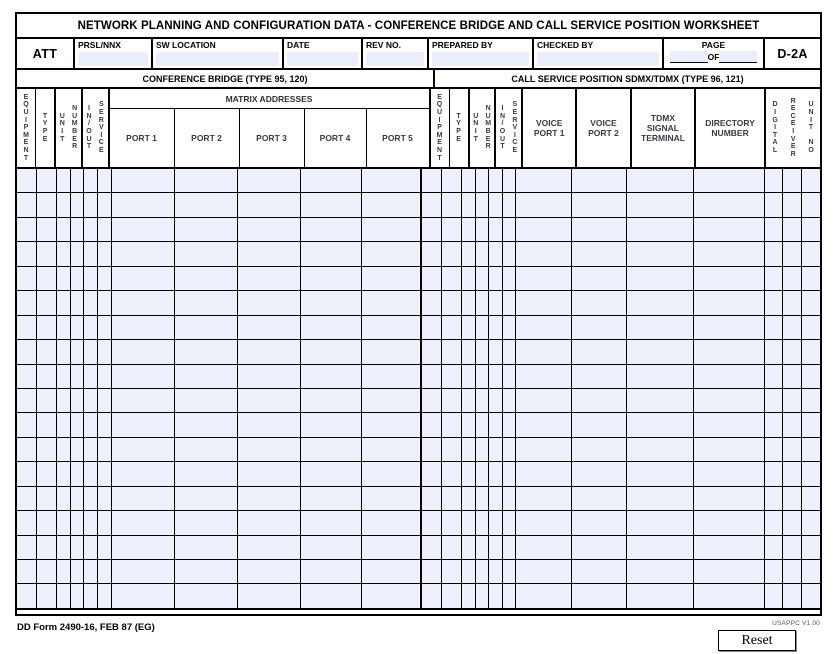 The width and height of the screenshot is (837, 654). Describe the element at coordinates (451, 523) in the screenshot. I see `input-right-type` at that location.